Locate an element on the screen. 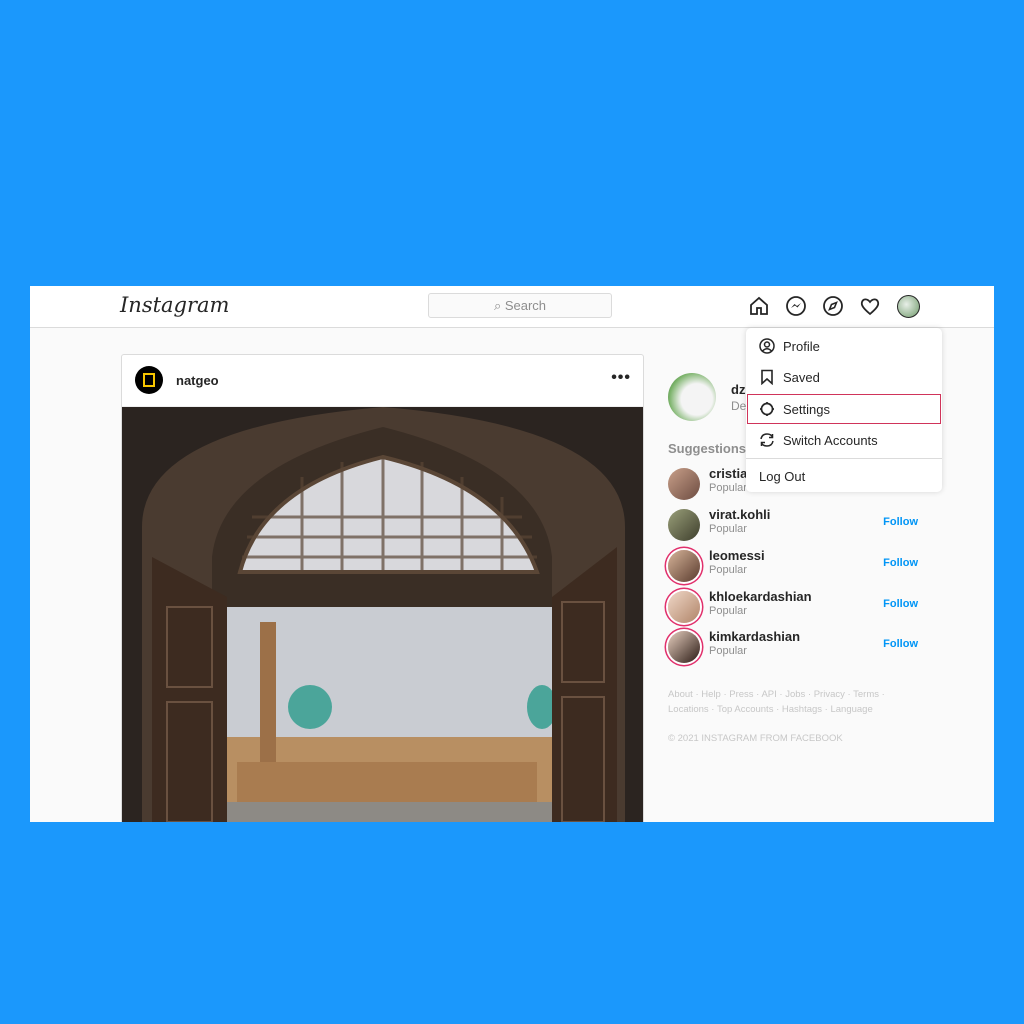 The image size is (1024, 1024). top-nav: Instagram ⌕ Search is located at coordinates (512, 307).